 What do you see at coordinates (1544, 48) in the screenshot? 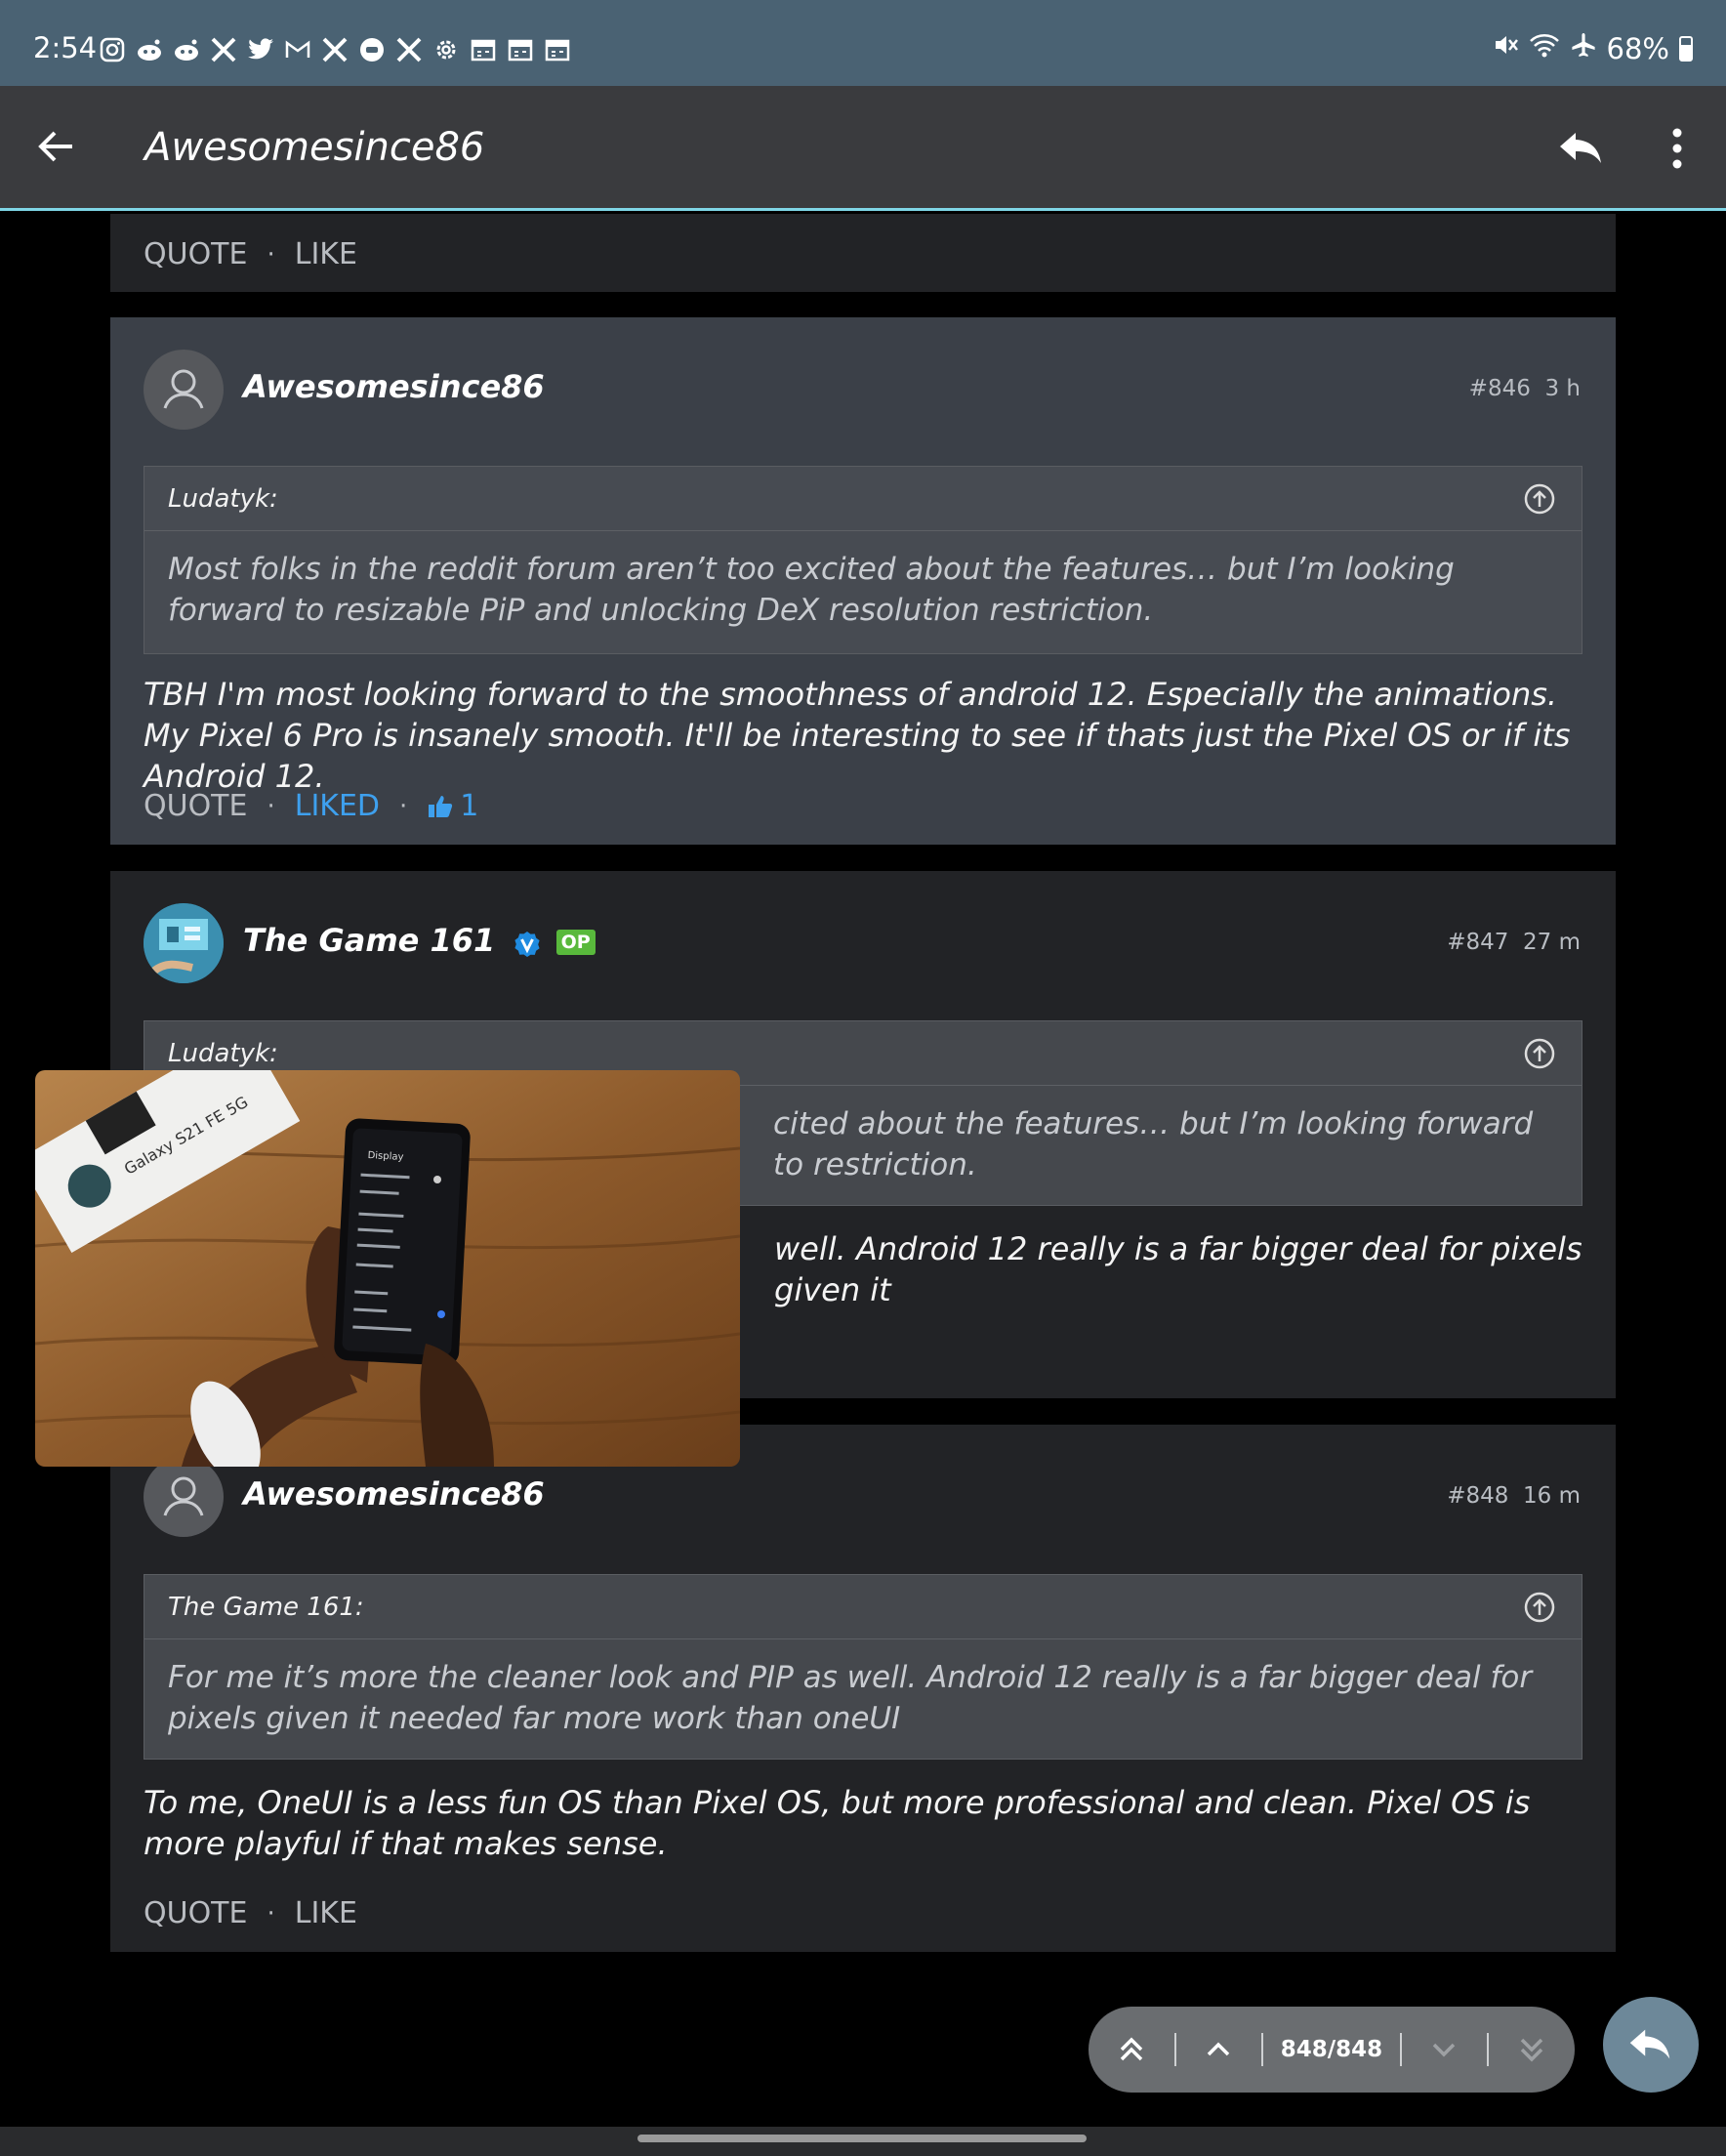
I see `wifi-icon` at bounding box center [1544, 48].